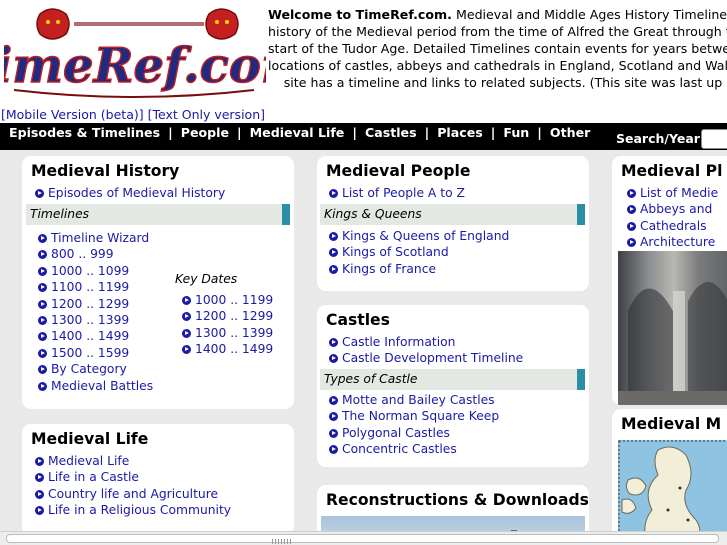 This screenshot has height=545, width=727. What do you see at coordinates (419, 252) in the screenshot?
I see `list-item: Kings of Scotland` at bounding box center [419, 252].